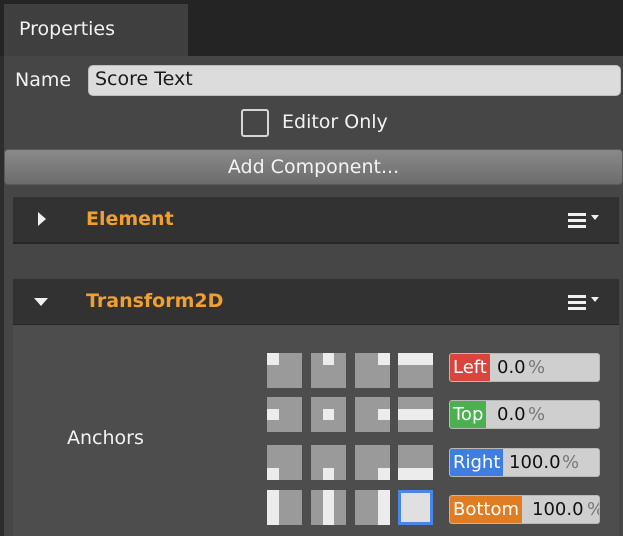 The image size is (623, 536). Describe the element at coordinates (328, 370) in the screenshot. I see `anchor-top-center` at that location.